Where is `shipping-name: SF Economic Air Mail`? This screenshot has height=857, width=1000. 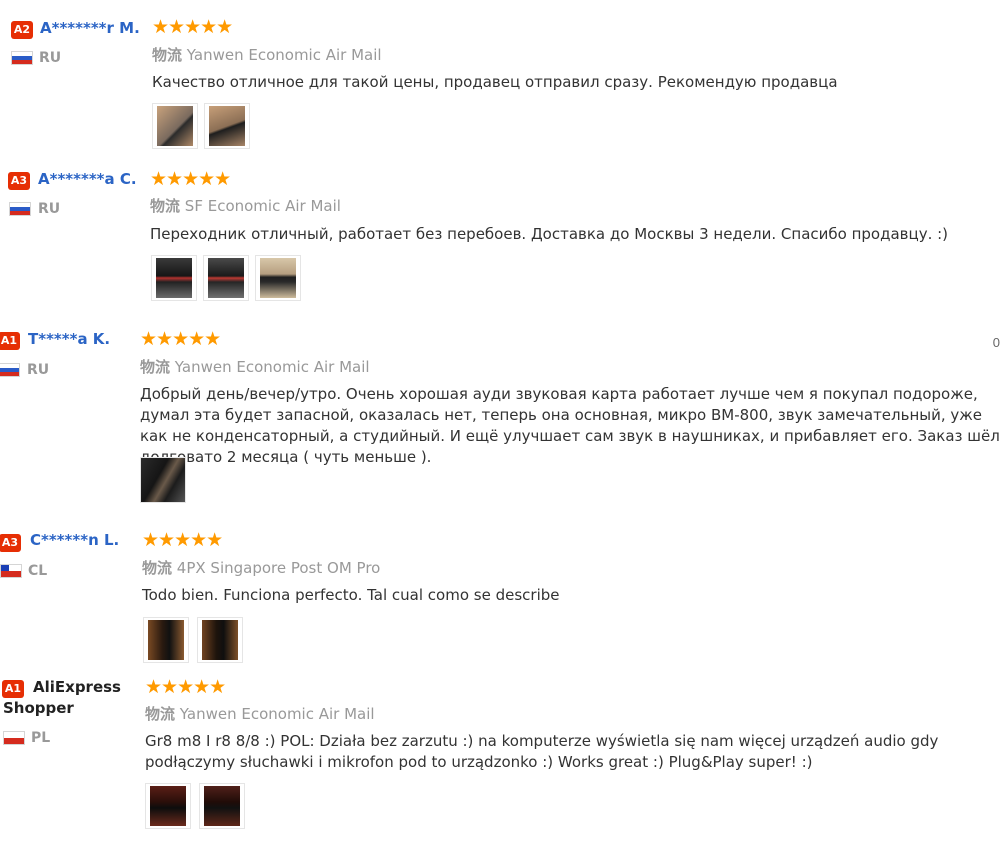
shipping-name: SF Economic Air Mail is located at coordinates (262, 206).